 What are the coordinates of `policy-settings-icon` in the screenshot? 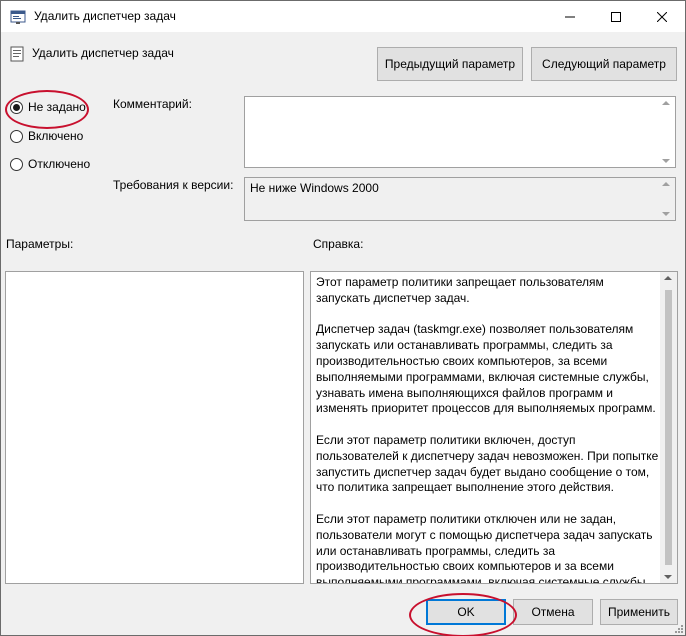 It's located at (18, 17).